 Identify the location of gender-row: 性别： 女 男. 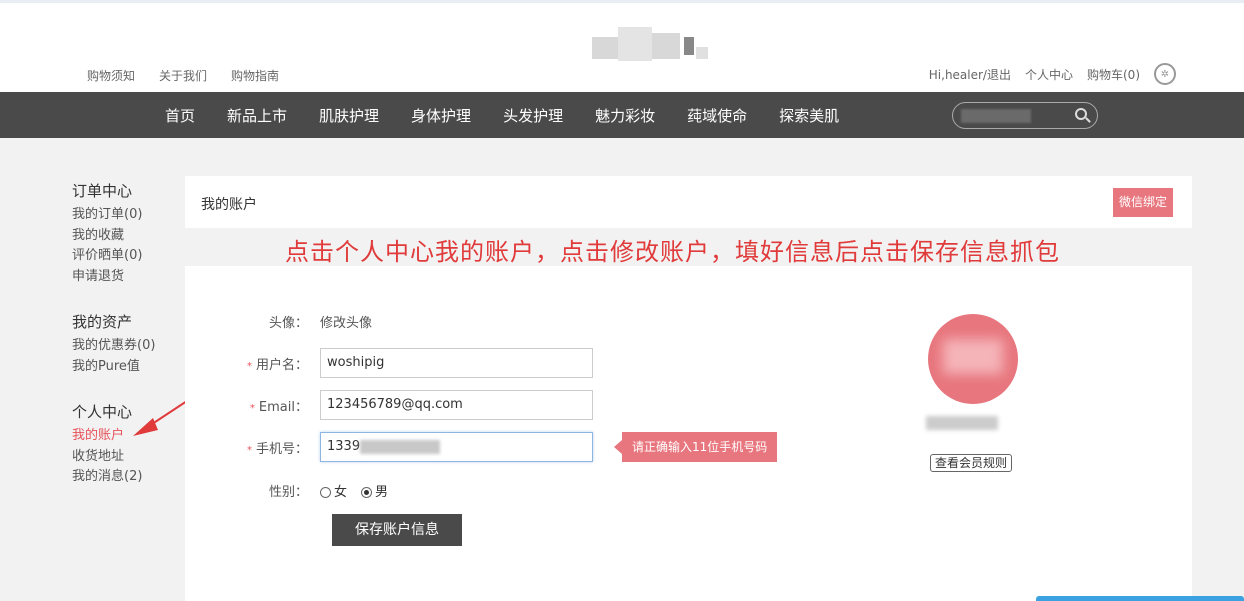
(293, 490).